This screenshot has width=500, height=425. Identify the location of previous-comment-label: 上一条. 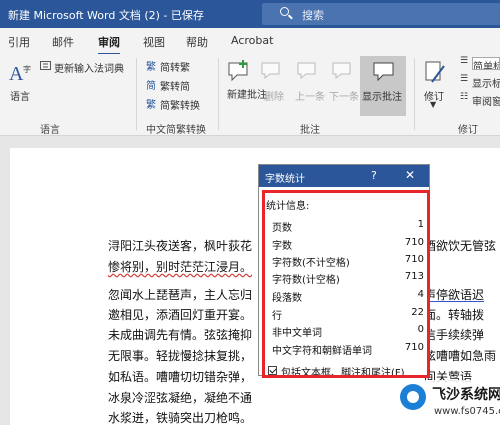
(310, 97).